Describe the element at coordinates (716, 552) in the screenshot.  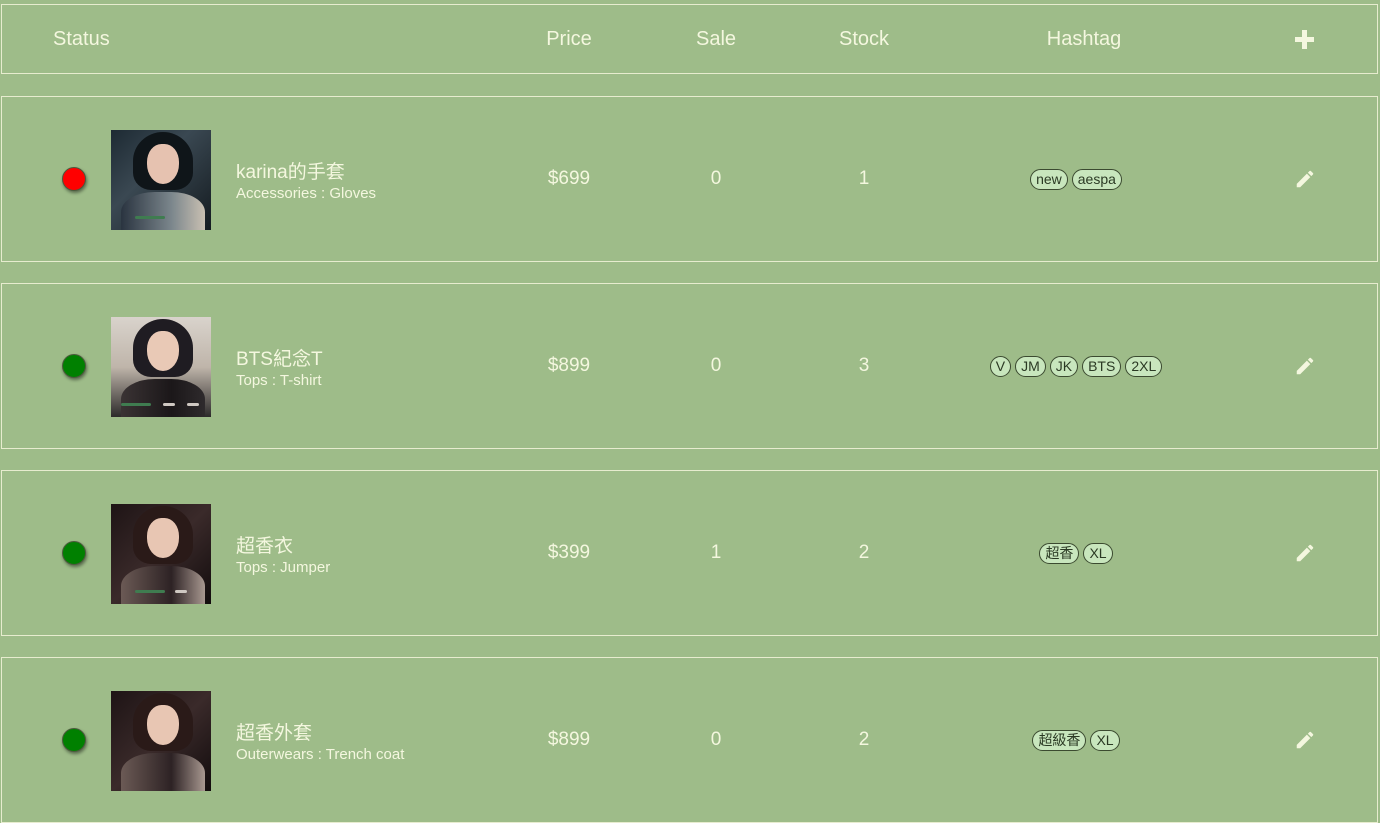
I see `sale-value: 1` at that location.